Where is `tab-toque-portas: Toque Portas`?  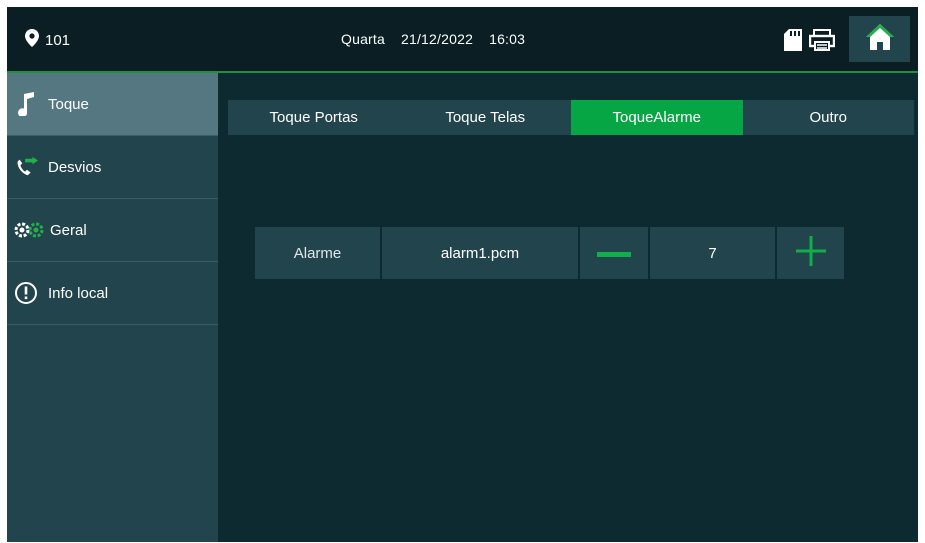 tab-toque-portas: Toque Portas is located at coordinates (314, 117).